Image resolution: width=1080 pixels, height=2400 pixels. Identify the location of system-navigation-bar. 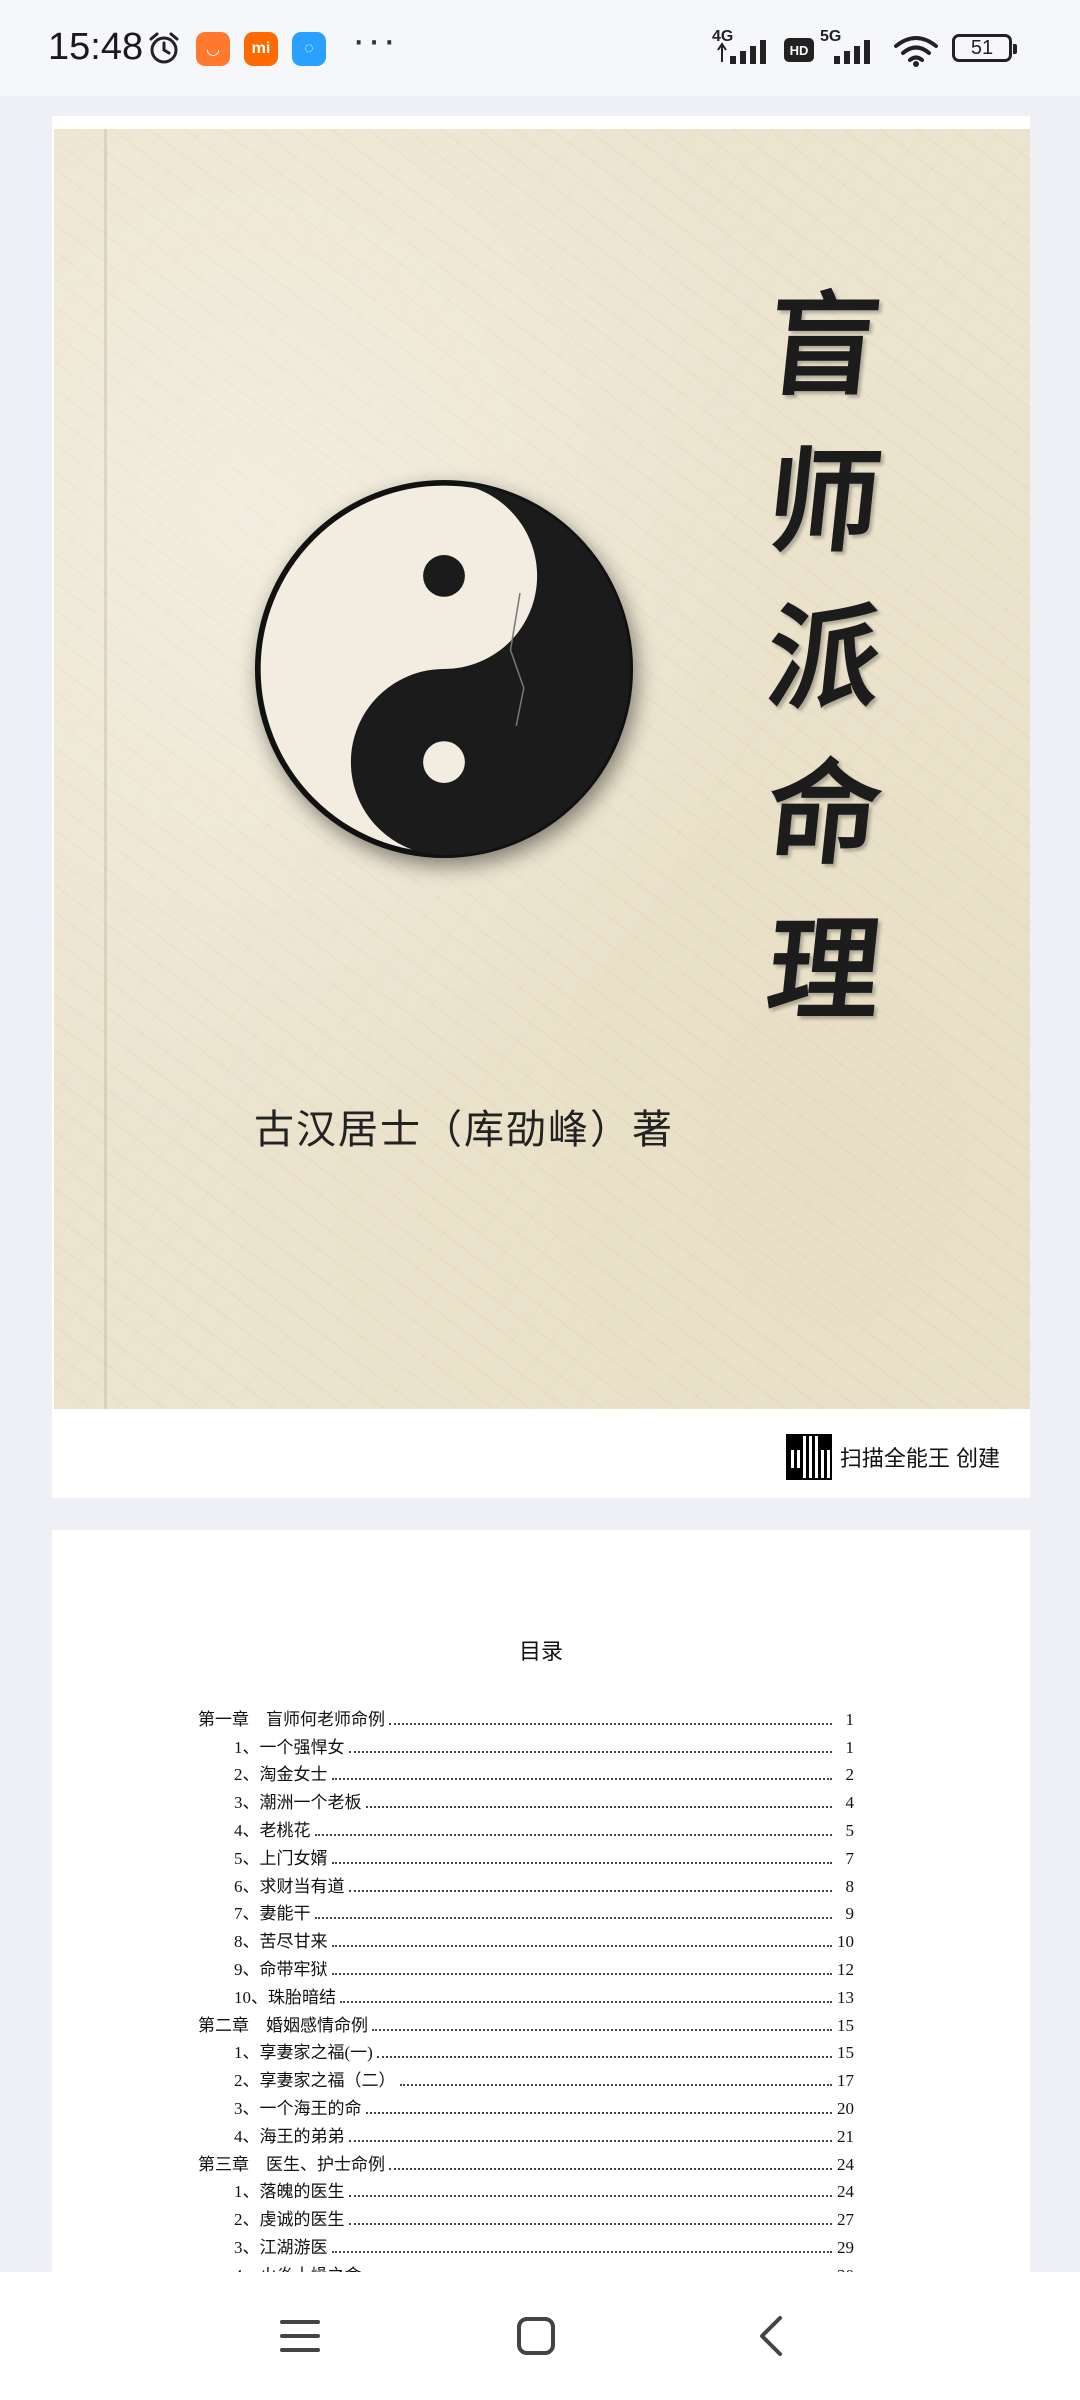
(540, 2336).